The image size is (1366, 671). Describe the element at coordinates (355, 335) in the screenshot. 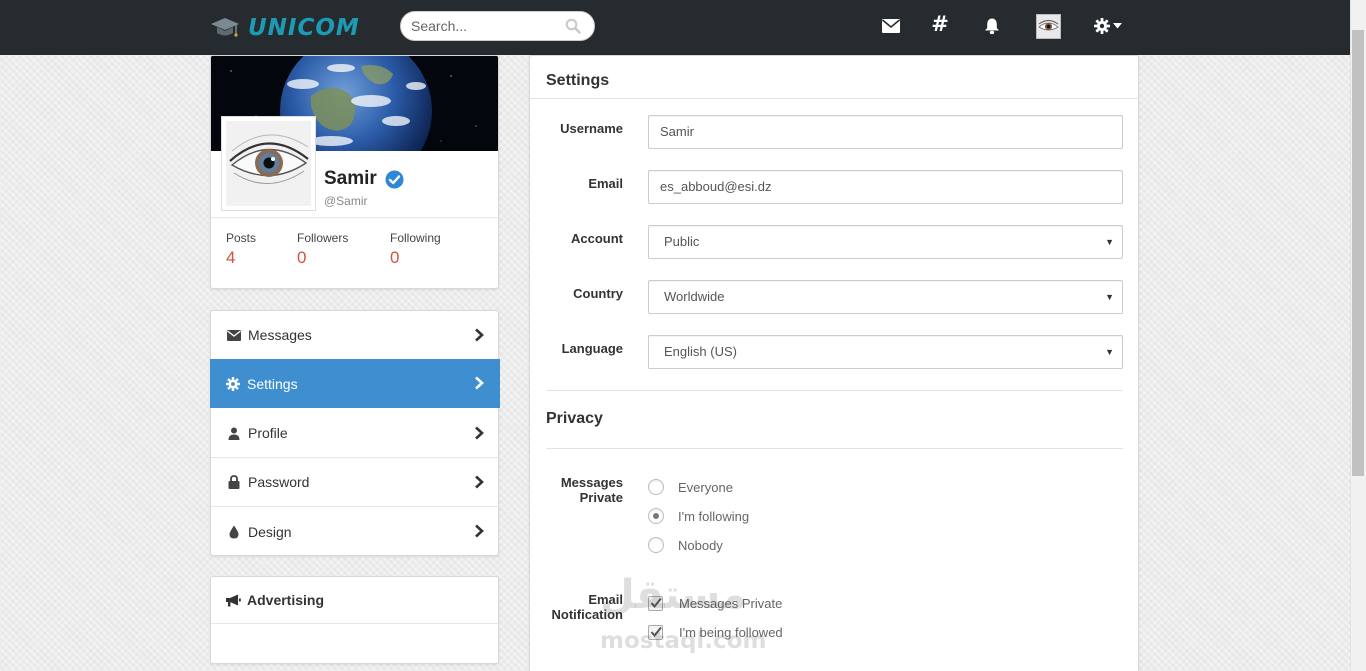

I see `sidebar-item-messages: Messages` at that location.